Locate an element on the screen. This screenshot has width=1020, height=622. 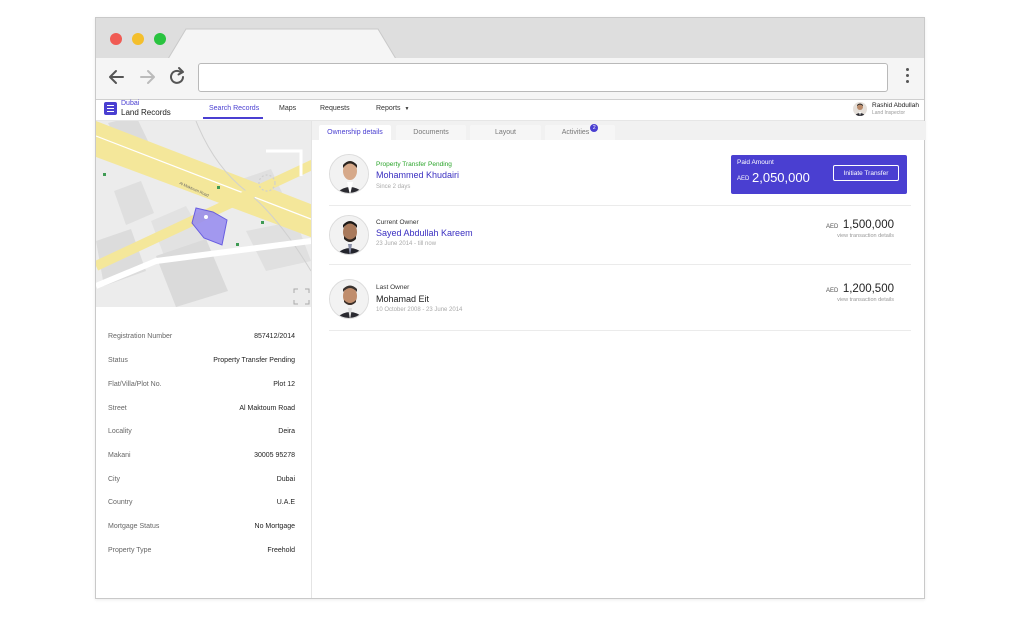
paid-amount-label: Paid Amount is located at coordinates (755, 162).